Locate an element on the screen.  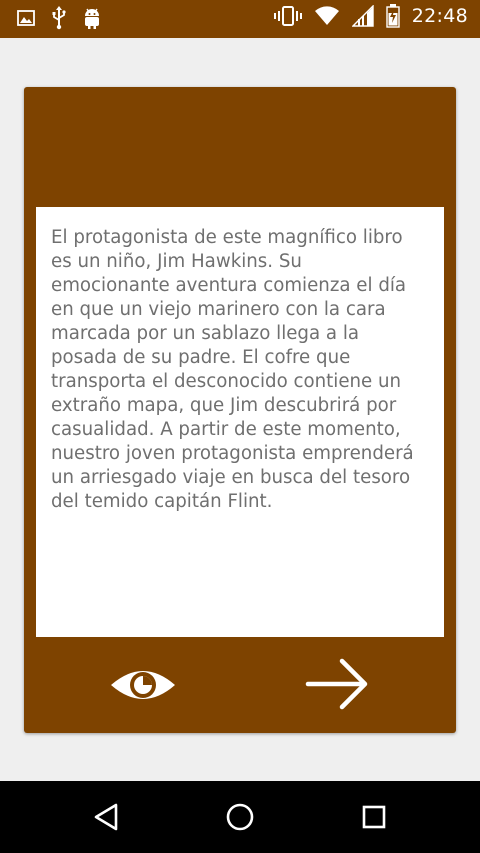
android-icon is located at coordinates (92, 18).